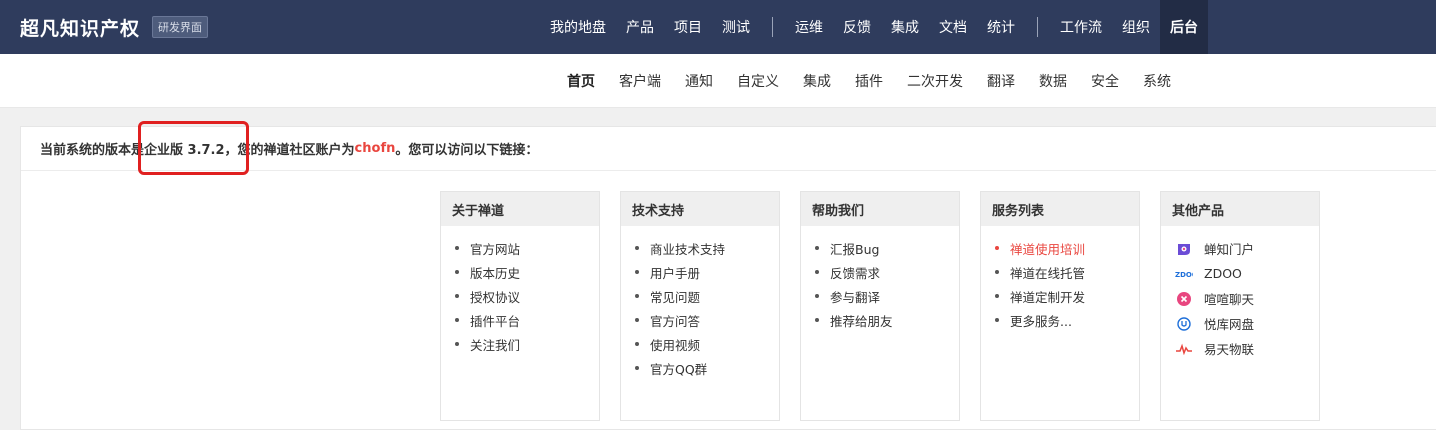 The width and height of the screenshot is (1436, 430). I want to click on nav-stats: 统计, so click(1001, 27).